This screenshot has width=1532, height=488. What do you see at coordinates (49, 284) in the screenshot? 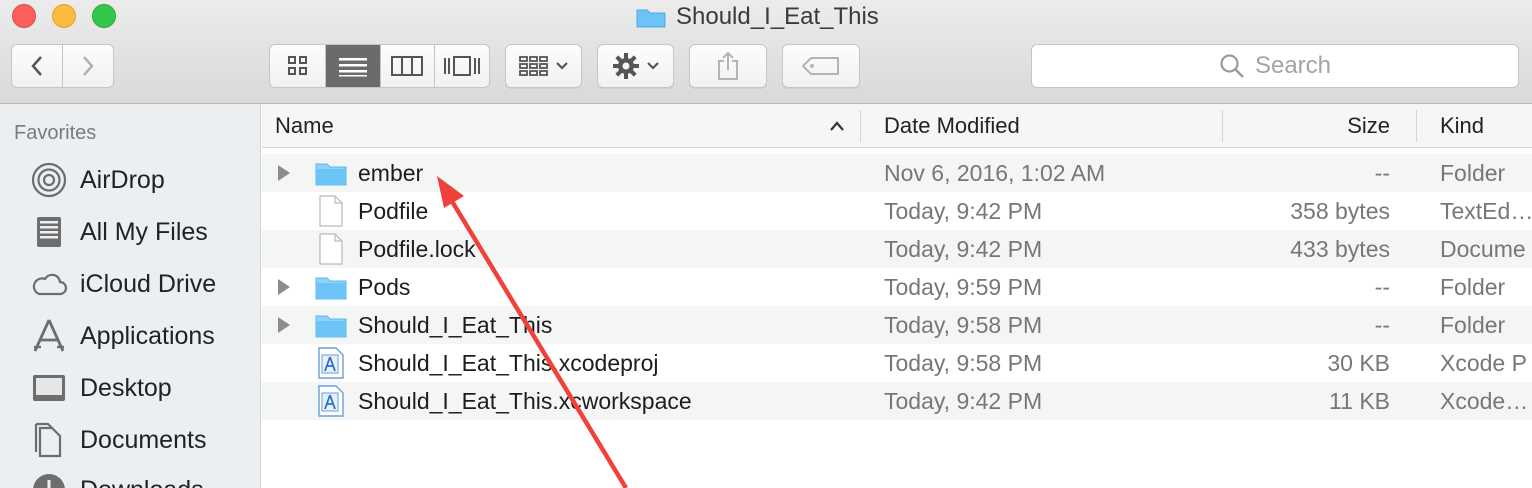
I see `cloud-icon` at bounding box center [49, 284].